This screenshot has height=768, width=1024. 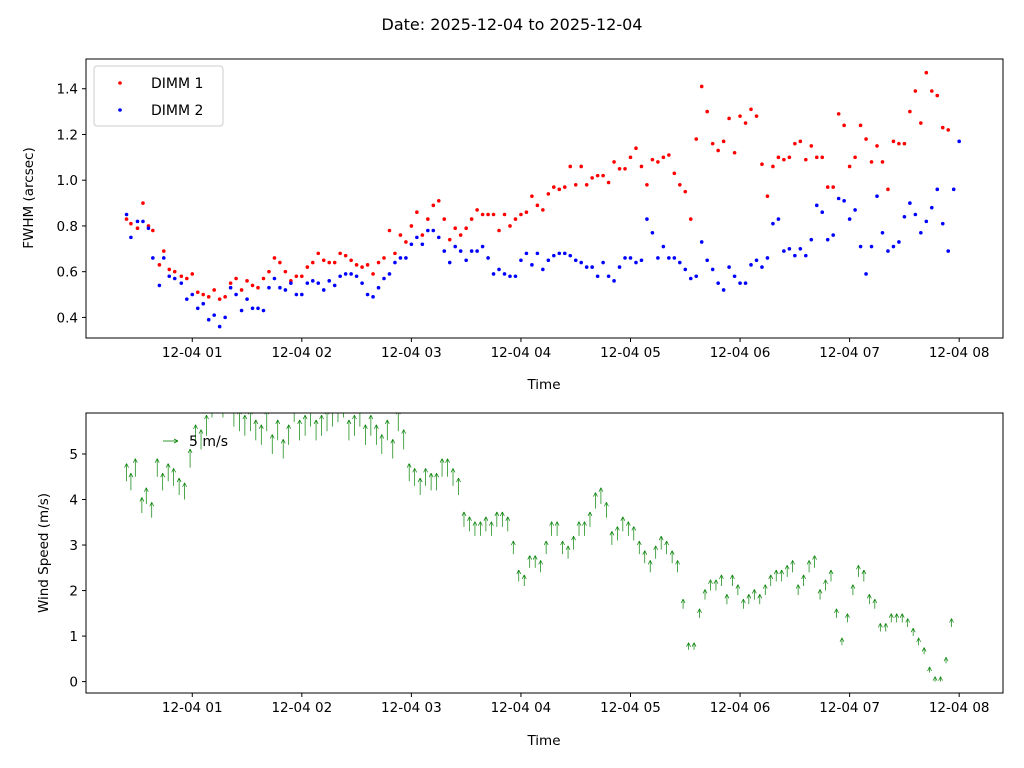 I want to click on y-tick-label: 1.4, so click(x=67, y=90).